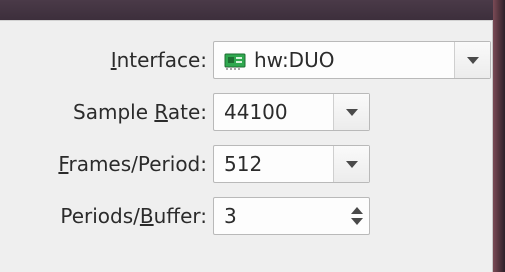 This screenshot has width=505, height=272. Describe the element at coordinates (180, 216) in the screenshot. I see `periods-buffer-label-suffix: uffer:` at that location.